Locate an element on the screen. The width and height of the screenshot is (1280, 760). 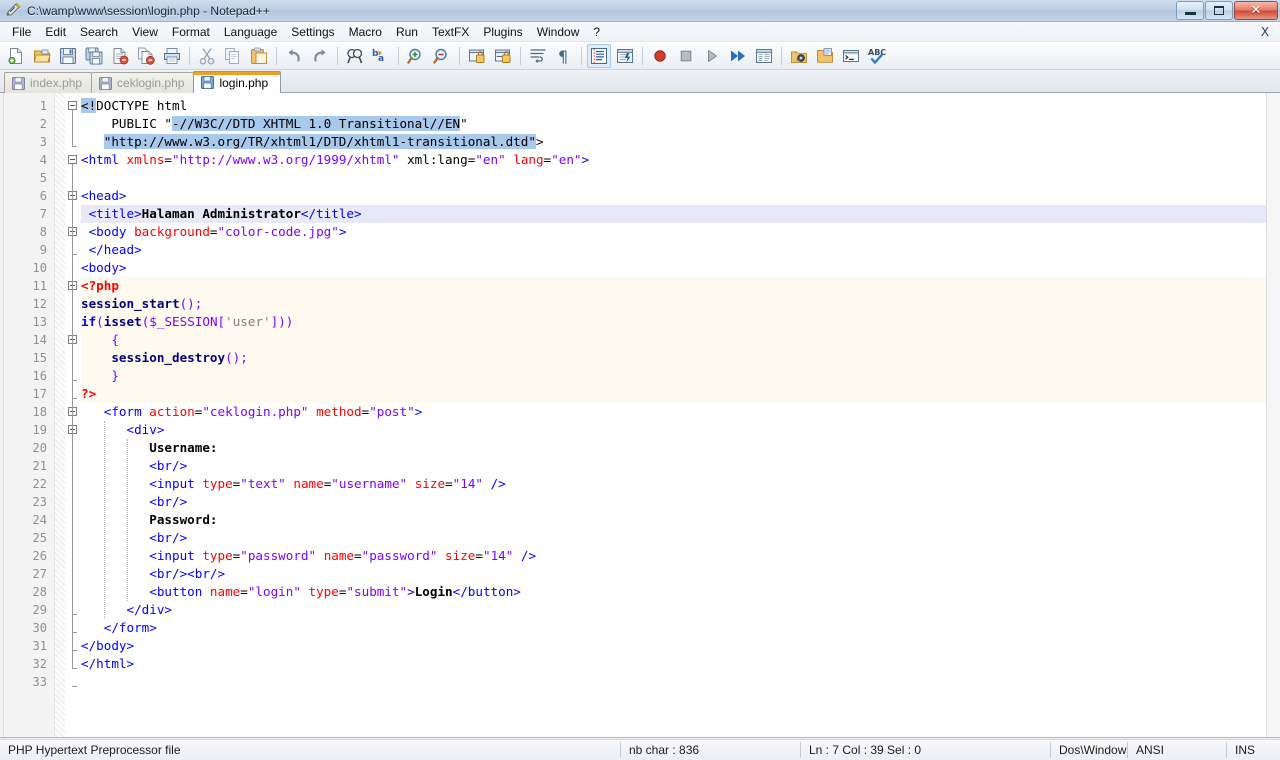
toolbar-print-button is located at coordinates (172, 56).